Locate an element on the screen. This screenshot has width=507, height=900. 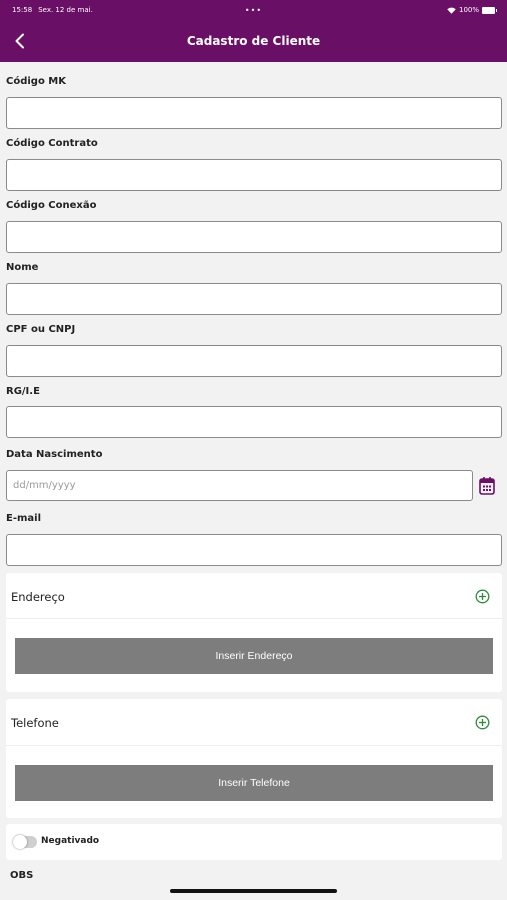
email-input is located at coordinates (254, 550).